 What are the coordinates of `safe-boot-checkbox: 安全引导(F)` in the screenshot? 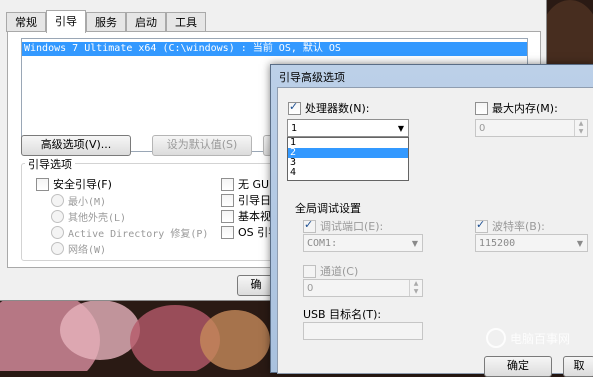 It's located at (74, 184).